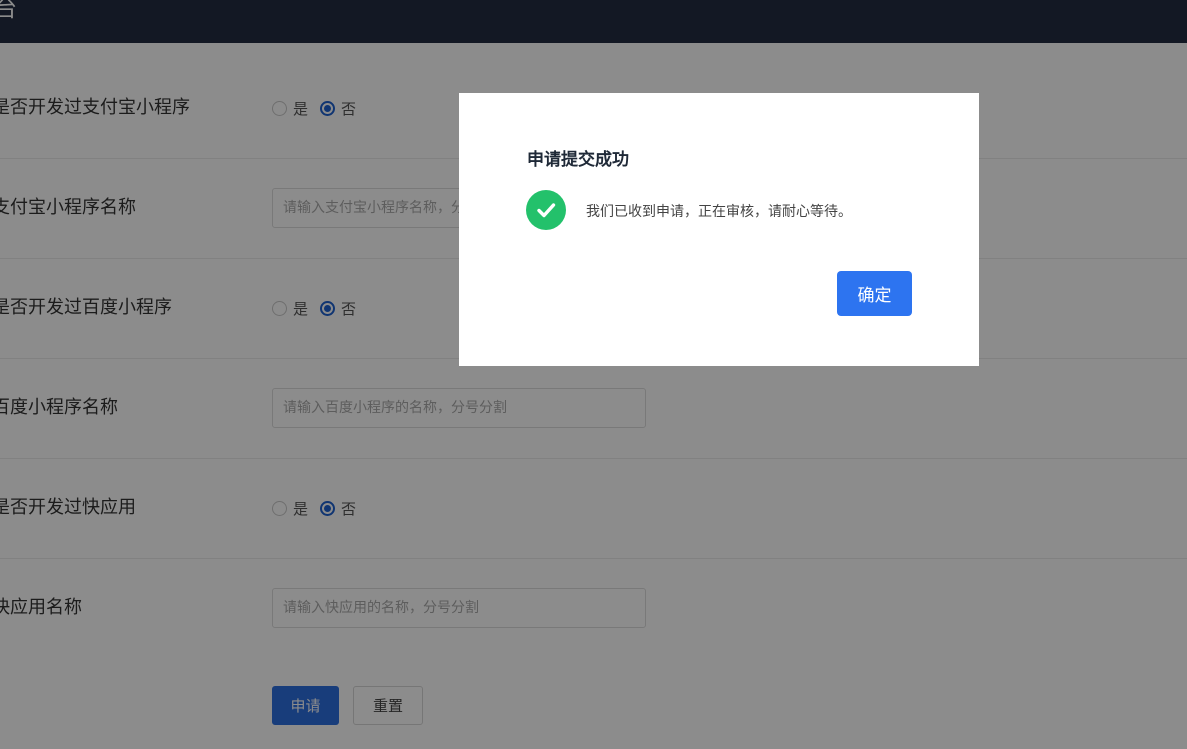 This screenshot has width=1187, height=749. I want to click on confirm-button: 确定, so click(874, 293).